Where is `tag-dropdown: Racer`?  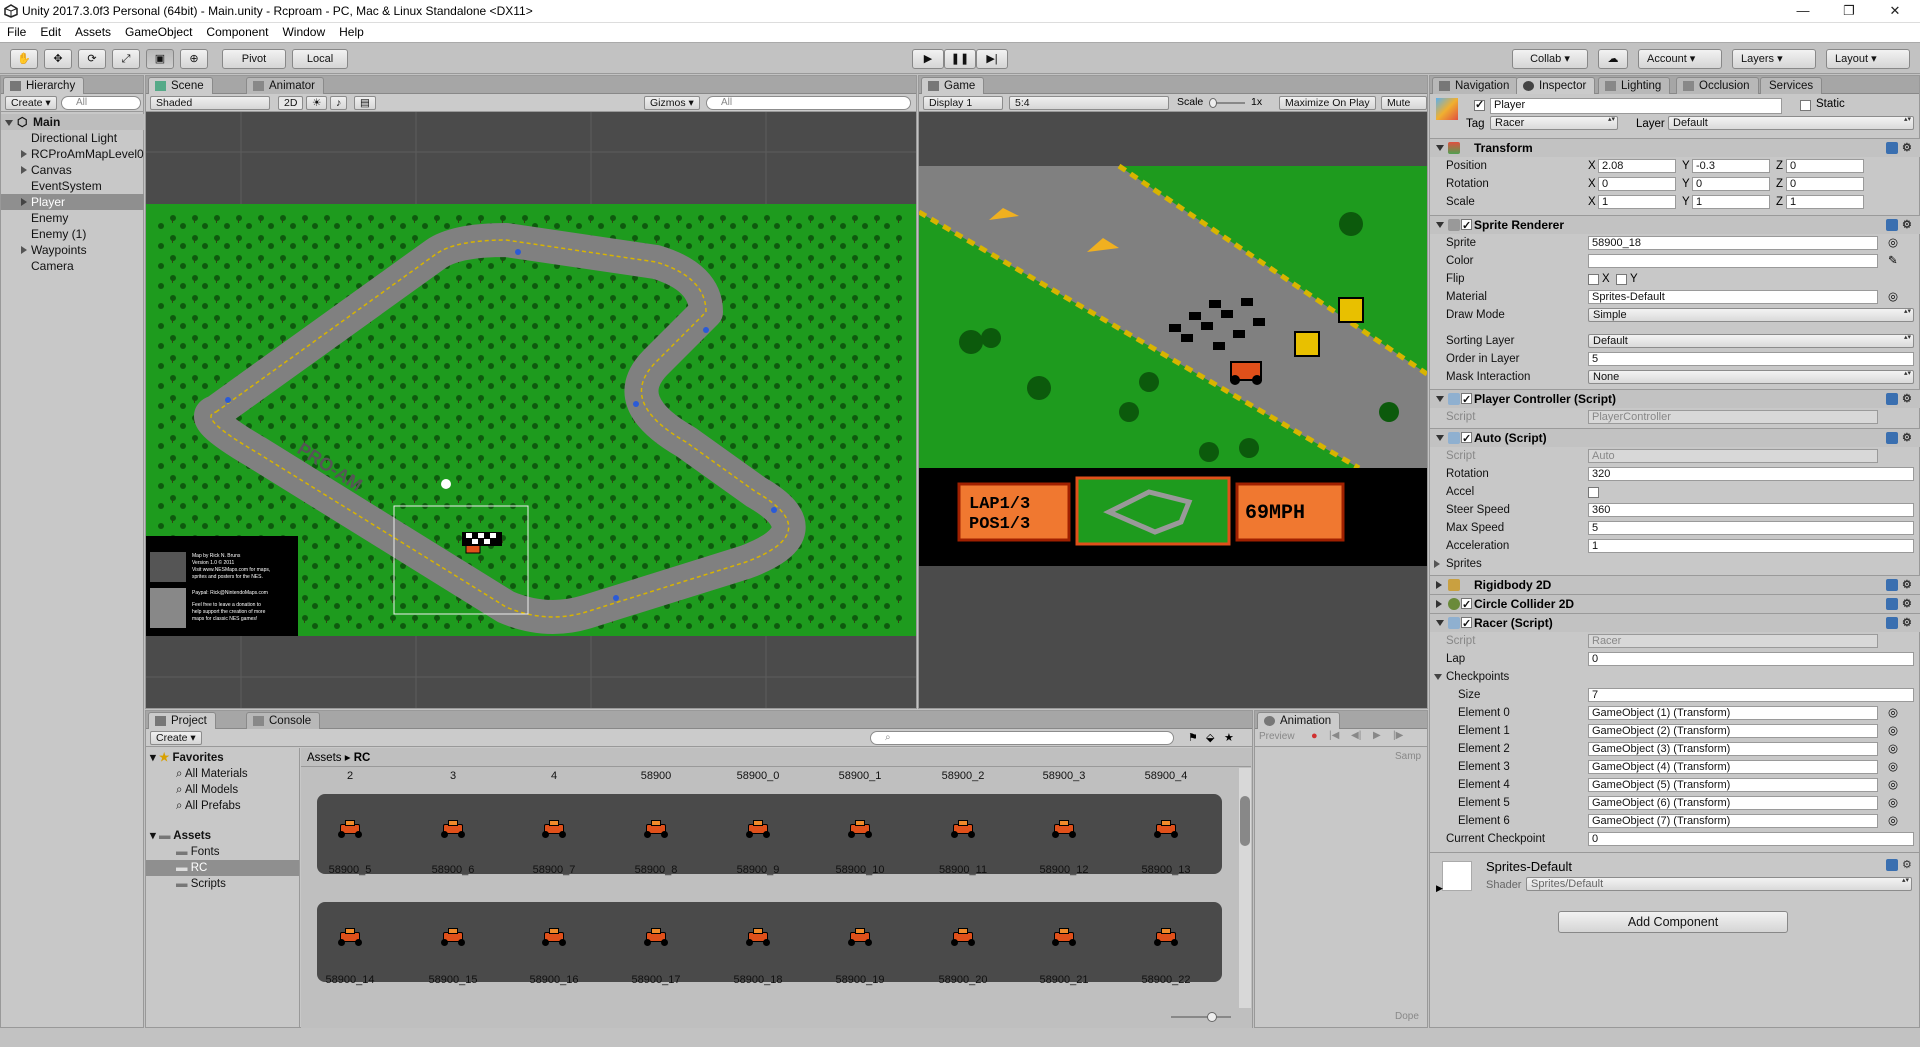 tag-dropdown: Racer is located at coordinates (1554, 123).